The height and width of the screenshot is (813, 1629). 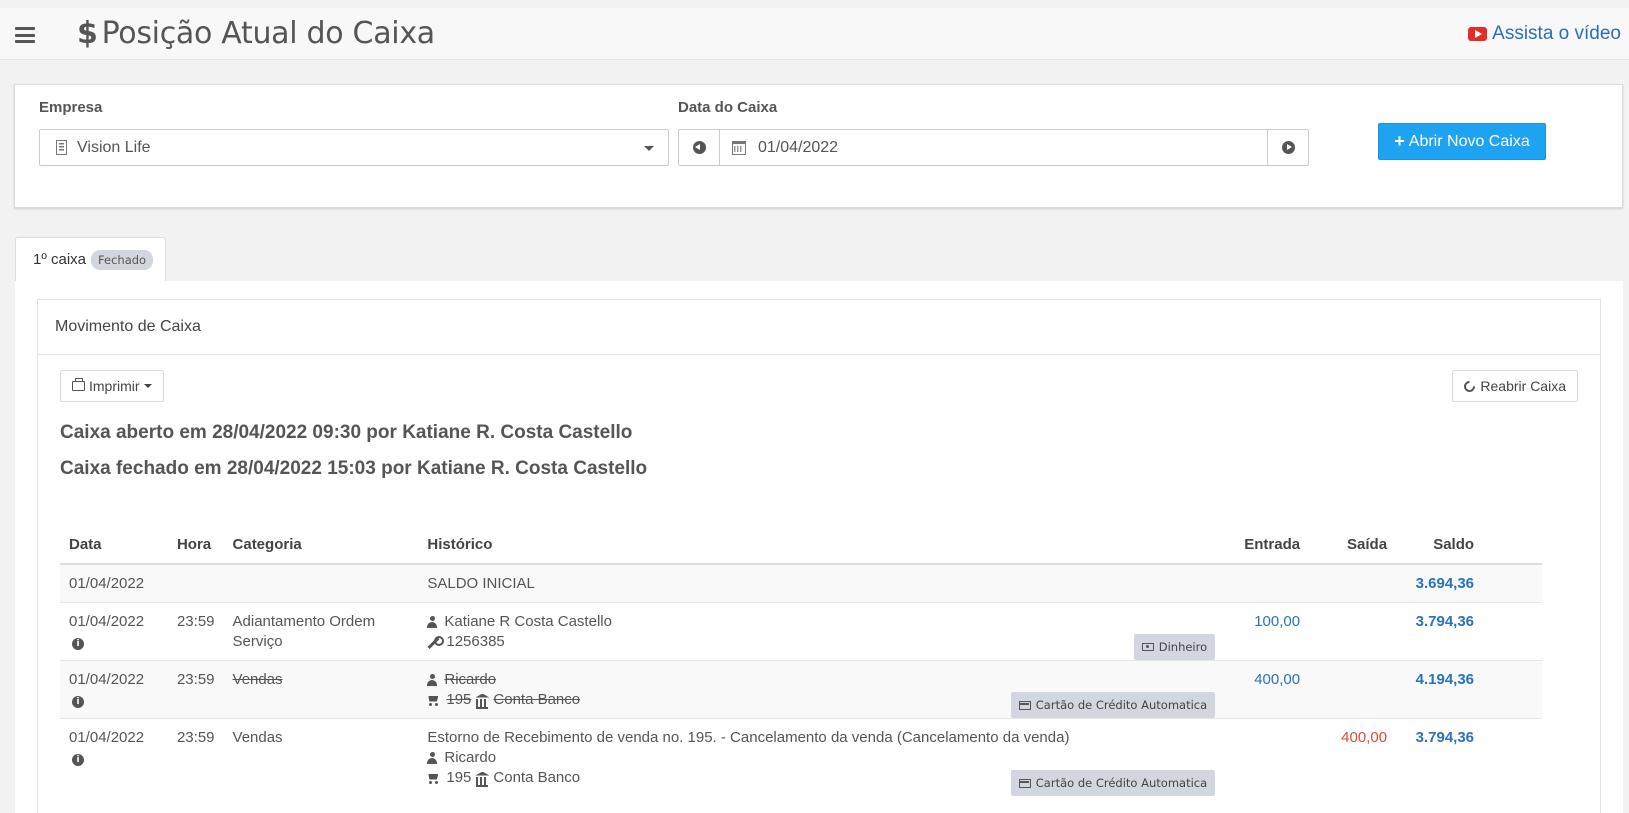 What do you see at coordinates (1262, 545) in the screenshot?
I see `col-entrada: Entrada` at bounding box center [1262, 545].